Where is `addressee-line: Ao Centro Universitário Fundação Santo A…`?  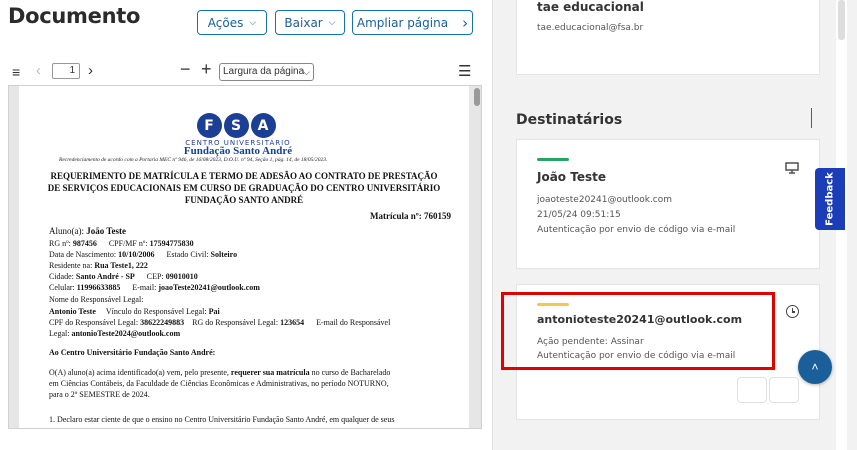
addressee-line: Ao Centro Universitário Fundação Santo A… is located at coordinates (132, 352).